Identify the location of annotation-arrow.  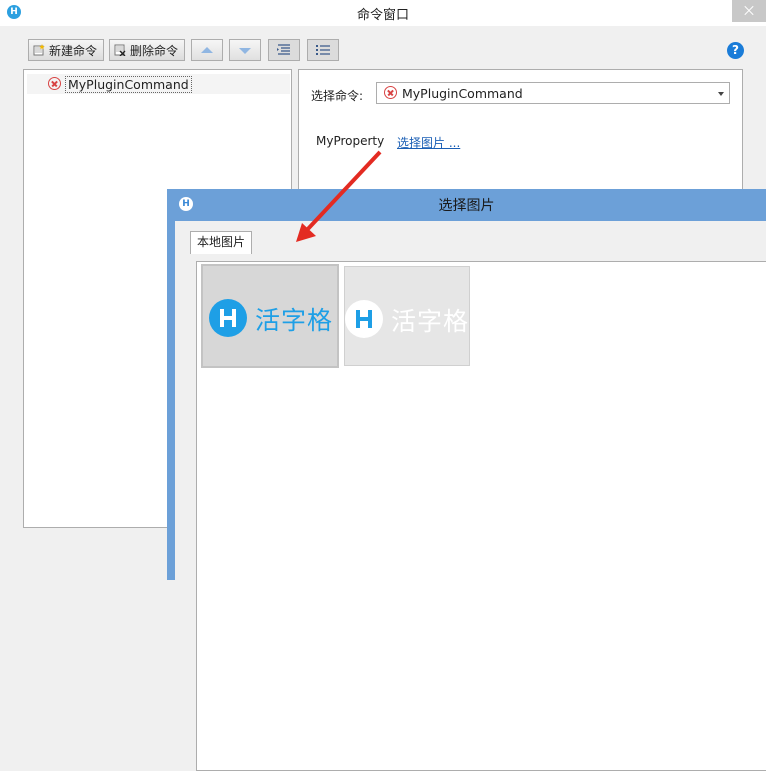
(339, 196).